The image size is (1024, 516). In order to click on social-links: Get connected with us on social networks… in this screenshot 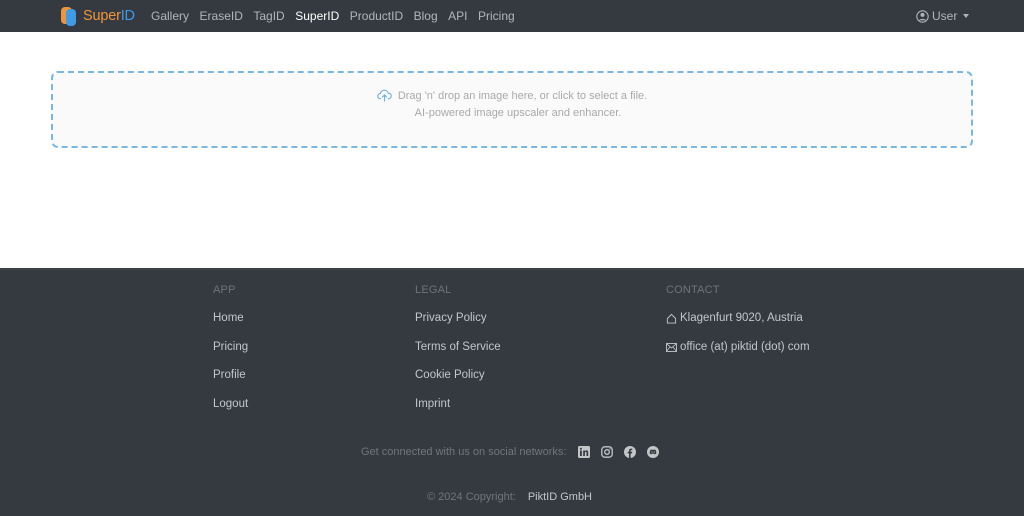, I will do `click(515, 452)`.